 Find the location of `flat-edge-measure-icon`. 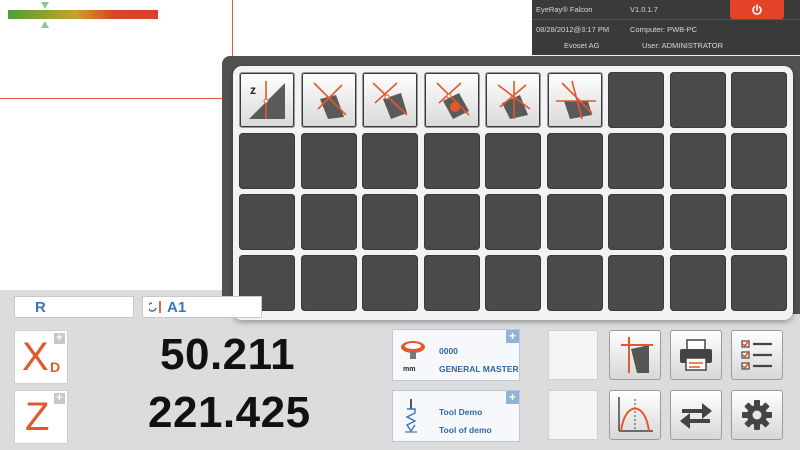

flat-edge-measure-icon is located at coordinates (575, 100).